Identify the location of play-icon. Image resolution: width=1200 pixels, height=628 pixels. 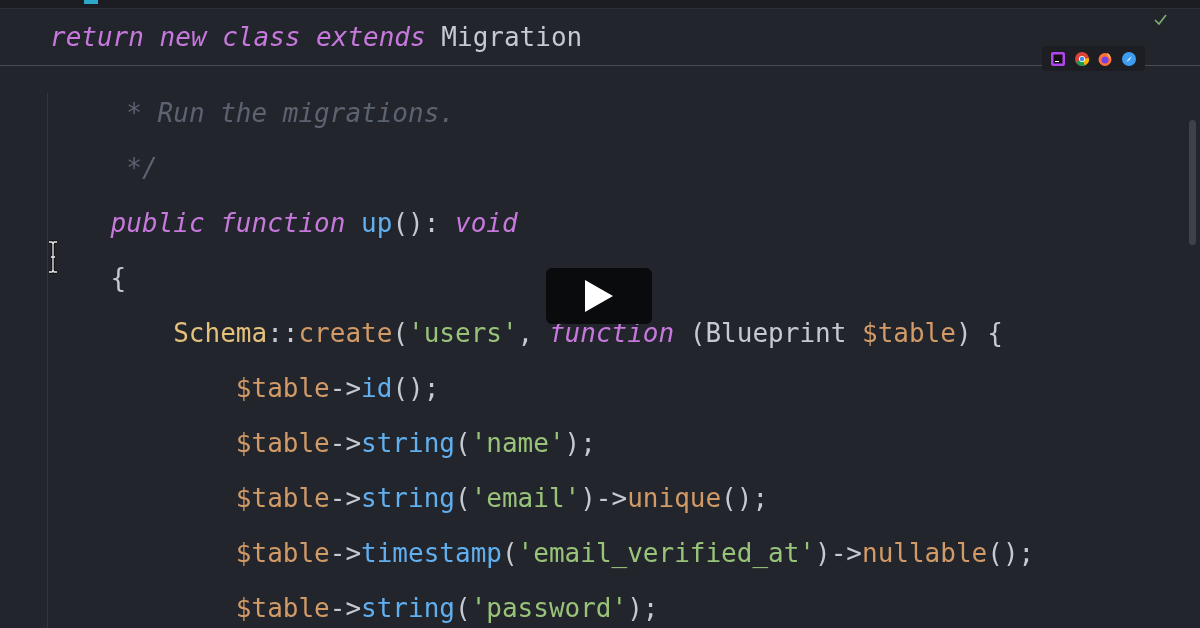
(599, 296).